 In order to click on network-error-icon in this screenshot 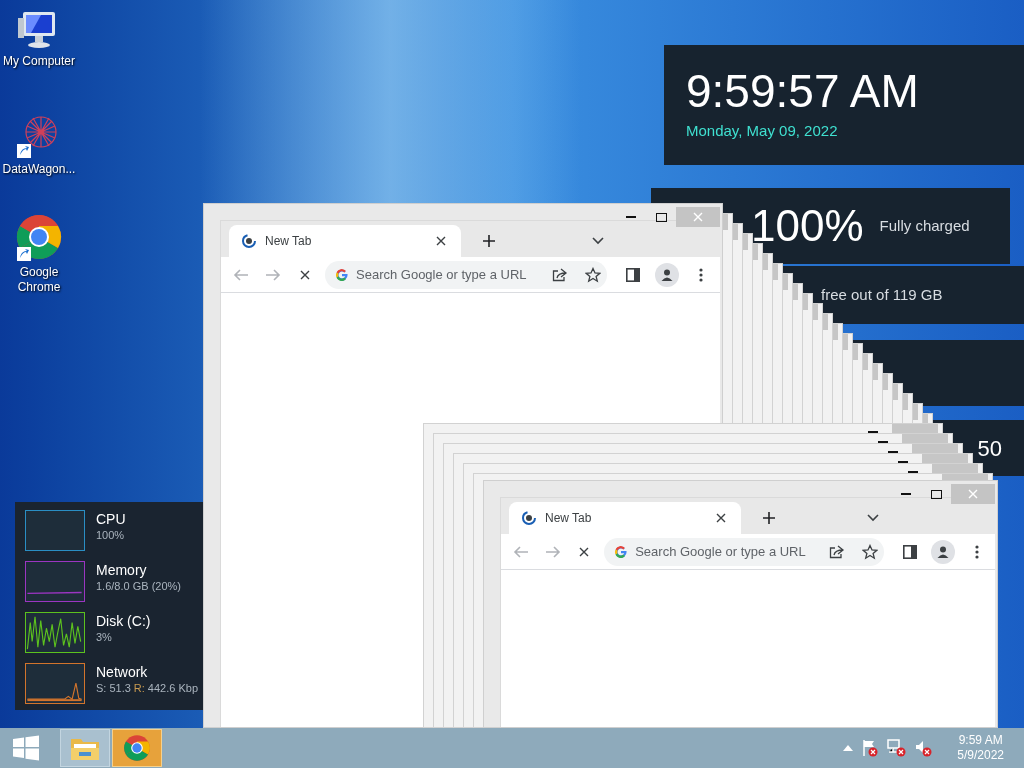, I will do `click(897, 748)`.